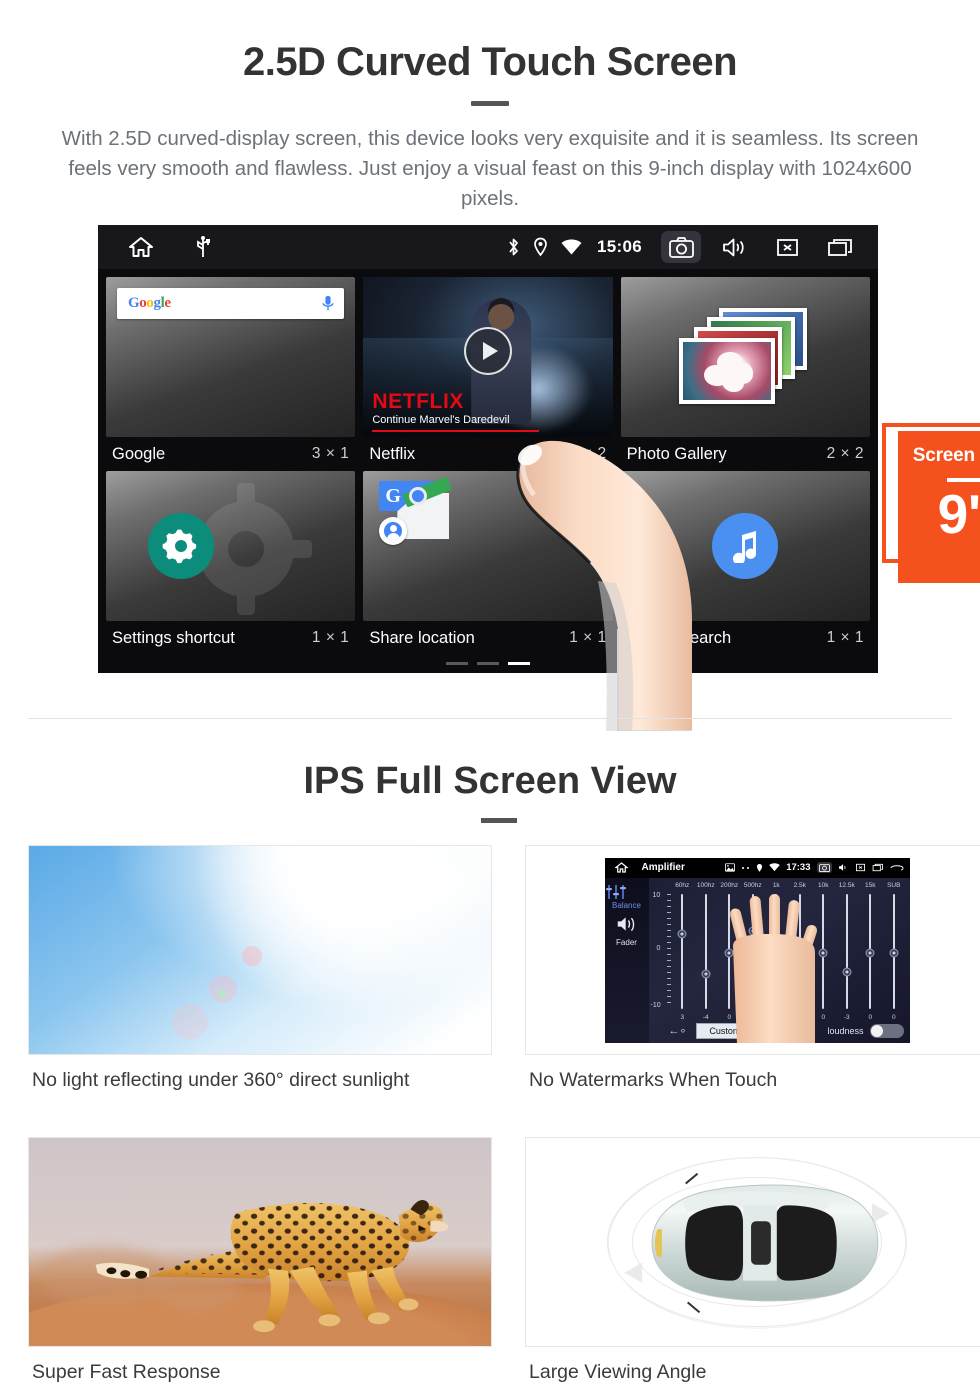  What do you see at coordinates (788, 885) in the screenshot?
I see `equalizer-band-labels: 60hz 100hz 200hz 500hz 1k 2.5k 10k 12.5k` at bounding box center [788, 885].